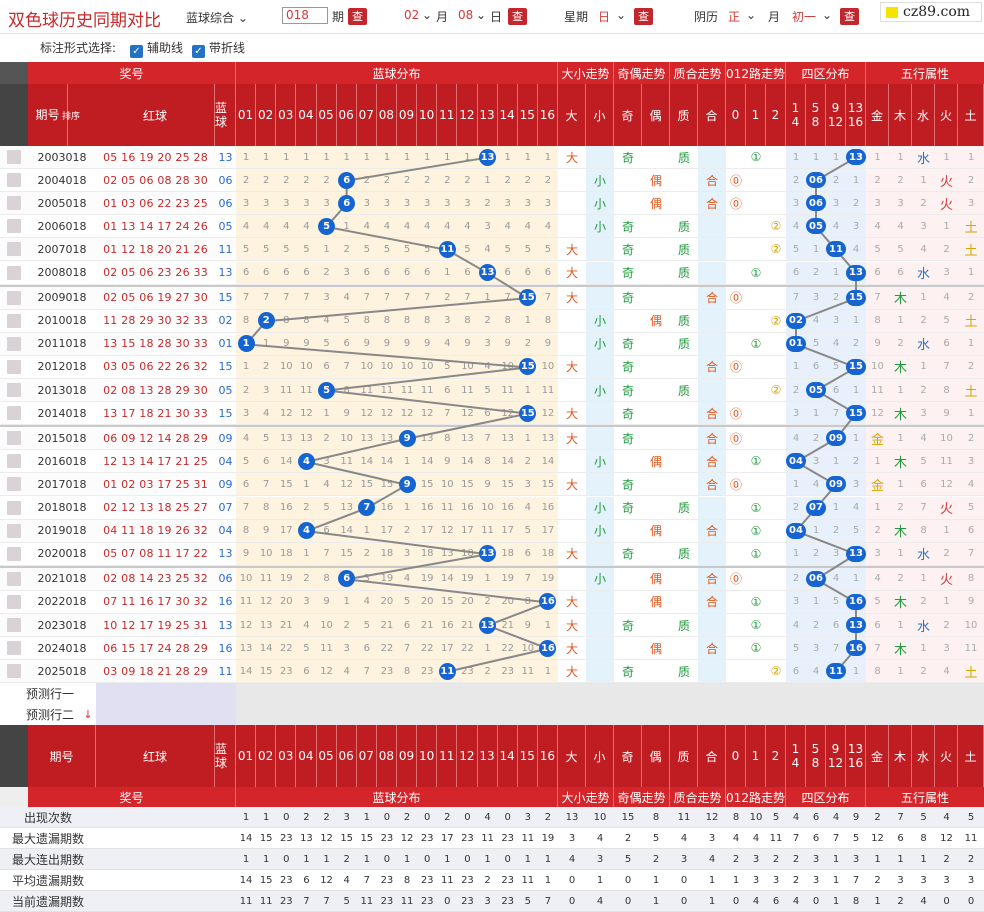 This screenshot has width=984, height=912. I want to click on stats-value: 14, so click(246, 838).